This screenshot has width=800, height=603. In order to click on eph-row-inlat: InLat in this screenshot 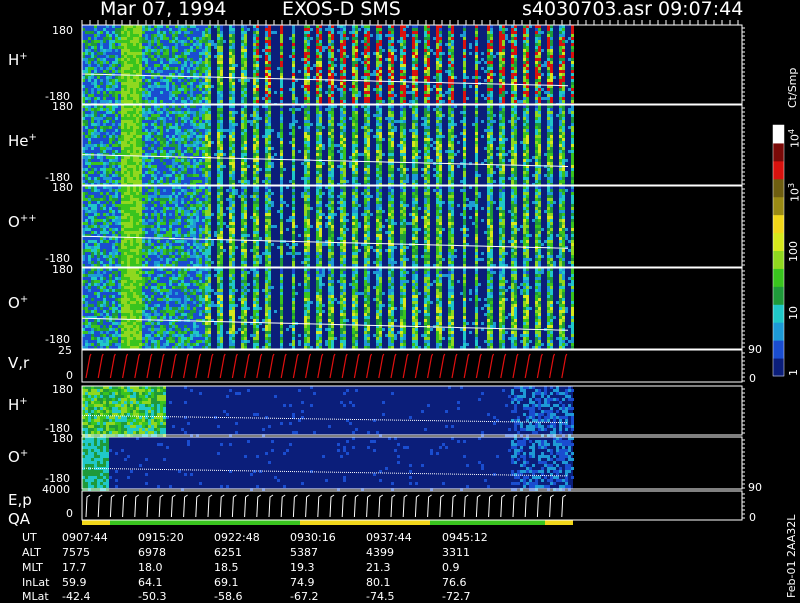, I will do `click(35, 582)`.